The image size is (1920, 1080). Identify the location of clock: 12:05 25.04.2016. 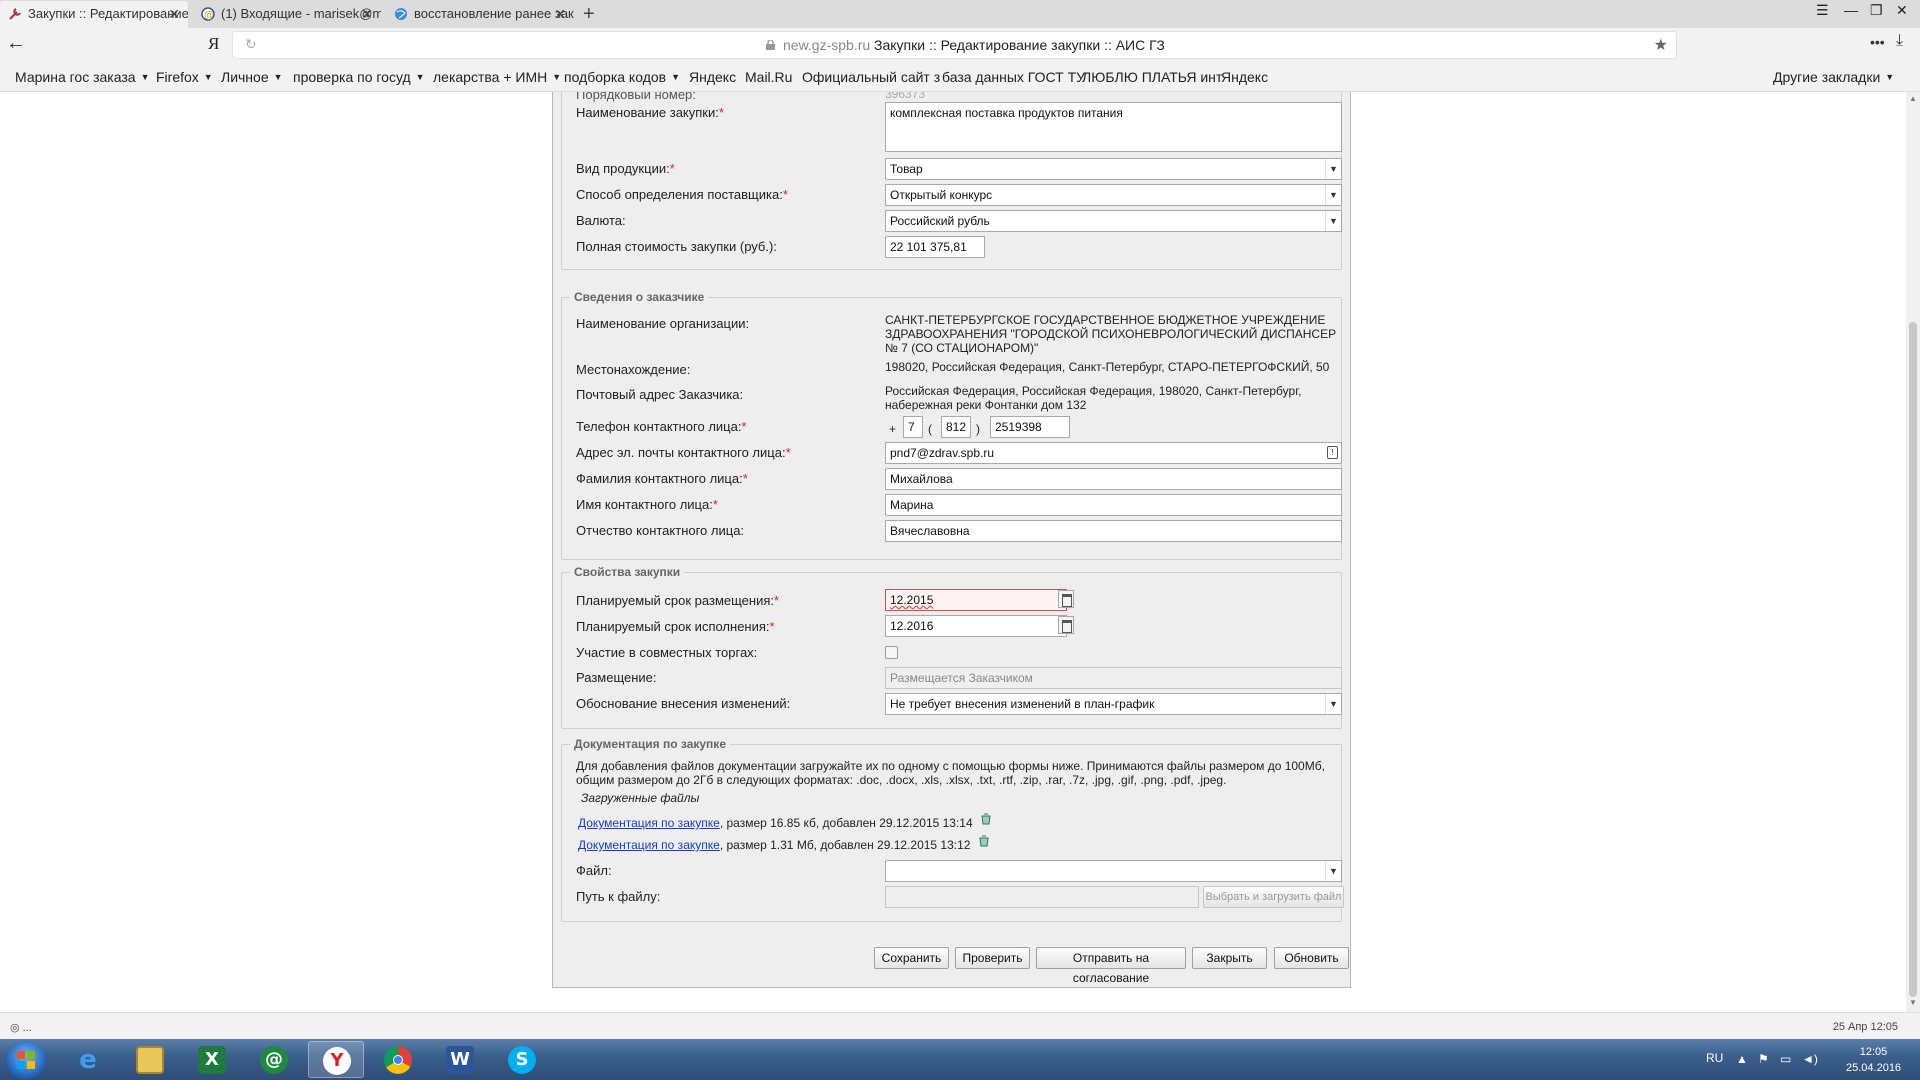
(1873, 1060).